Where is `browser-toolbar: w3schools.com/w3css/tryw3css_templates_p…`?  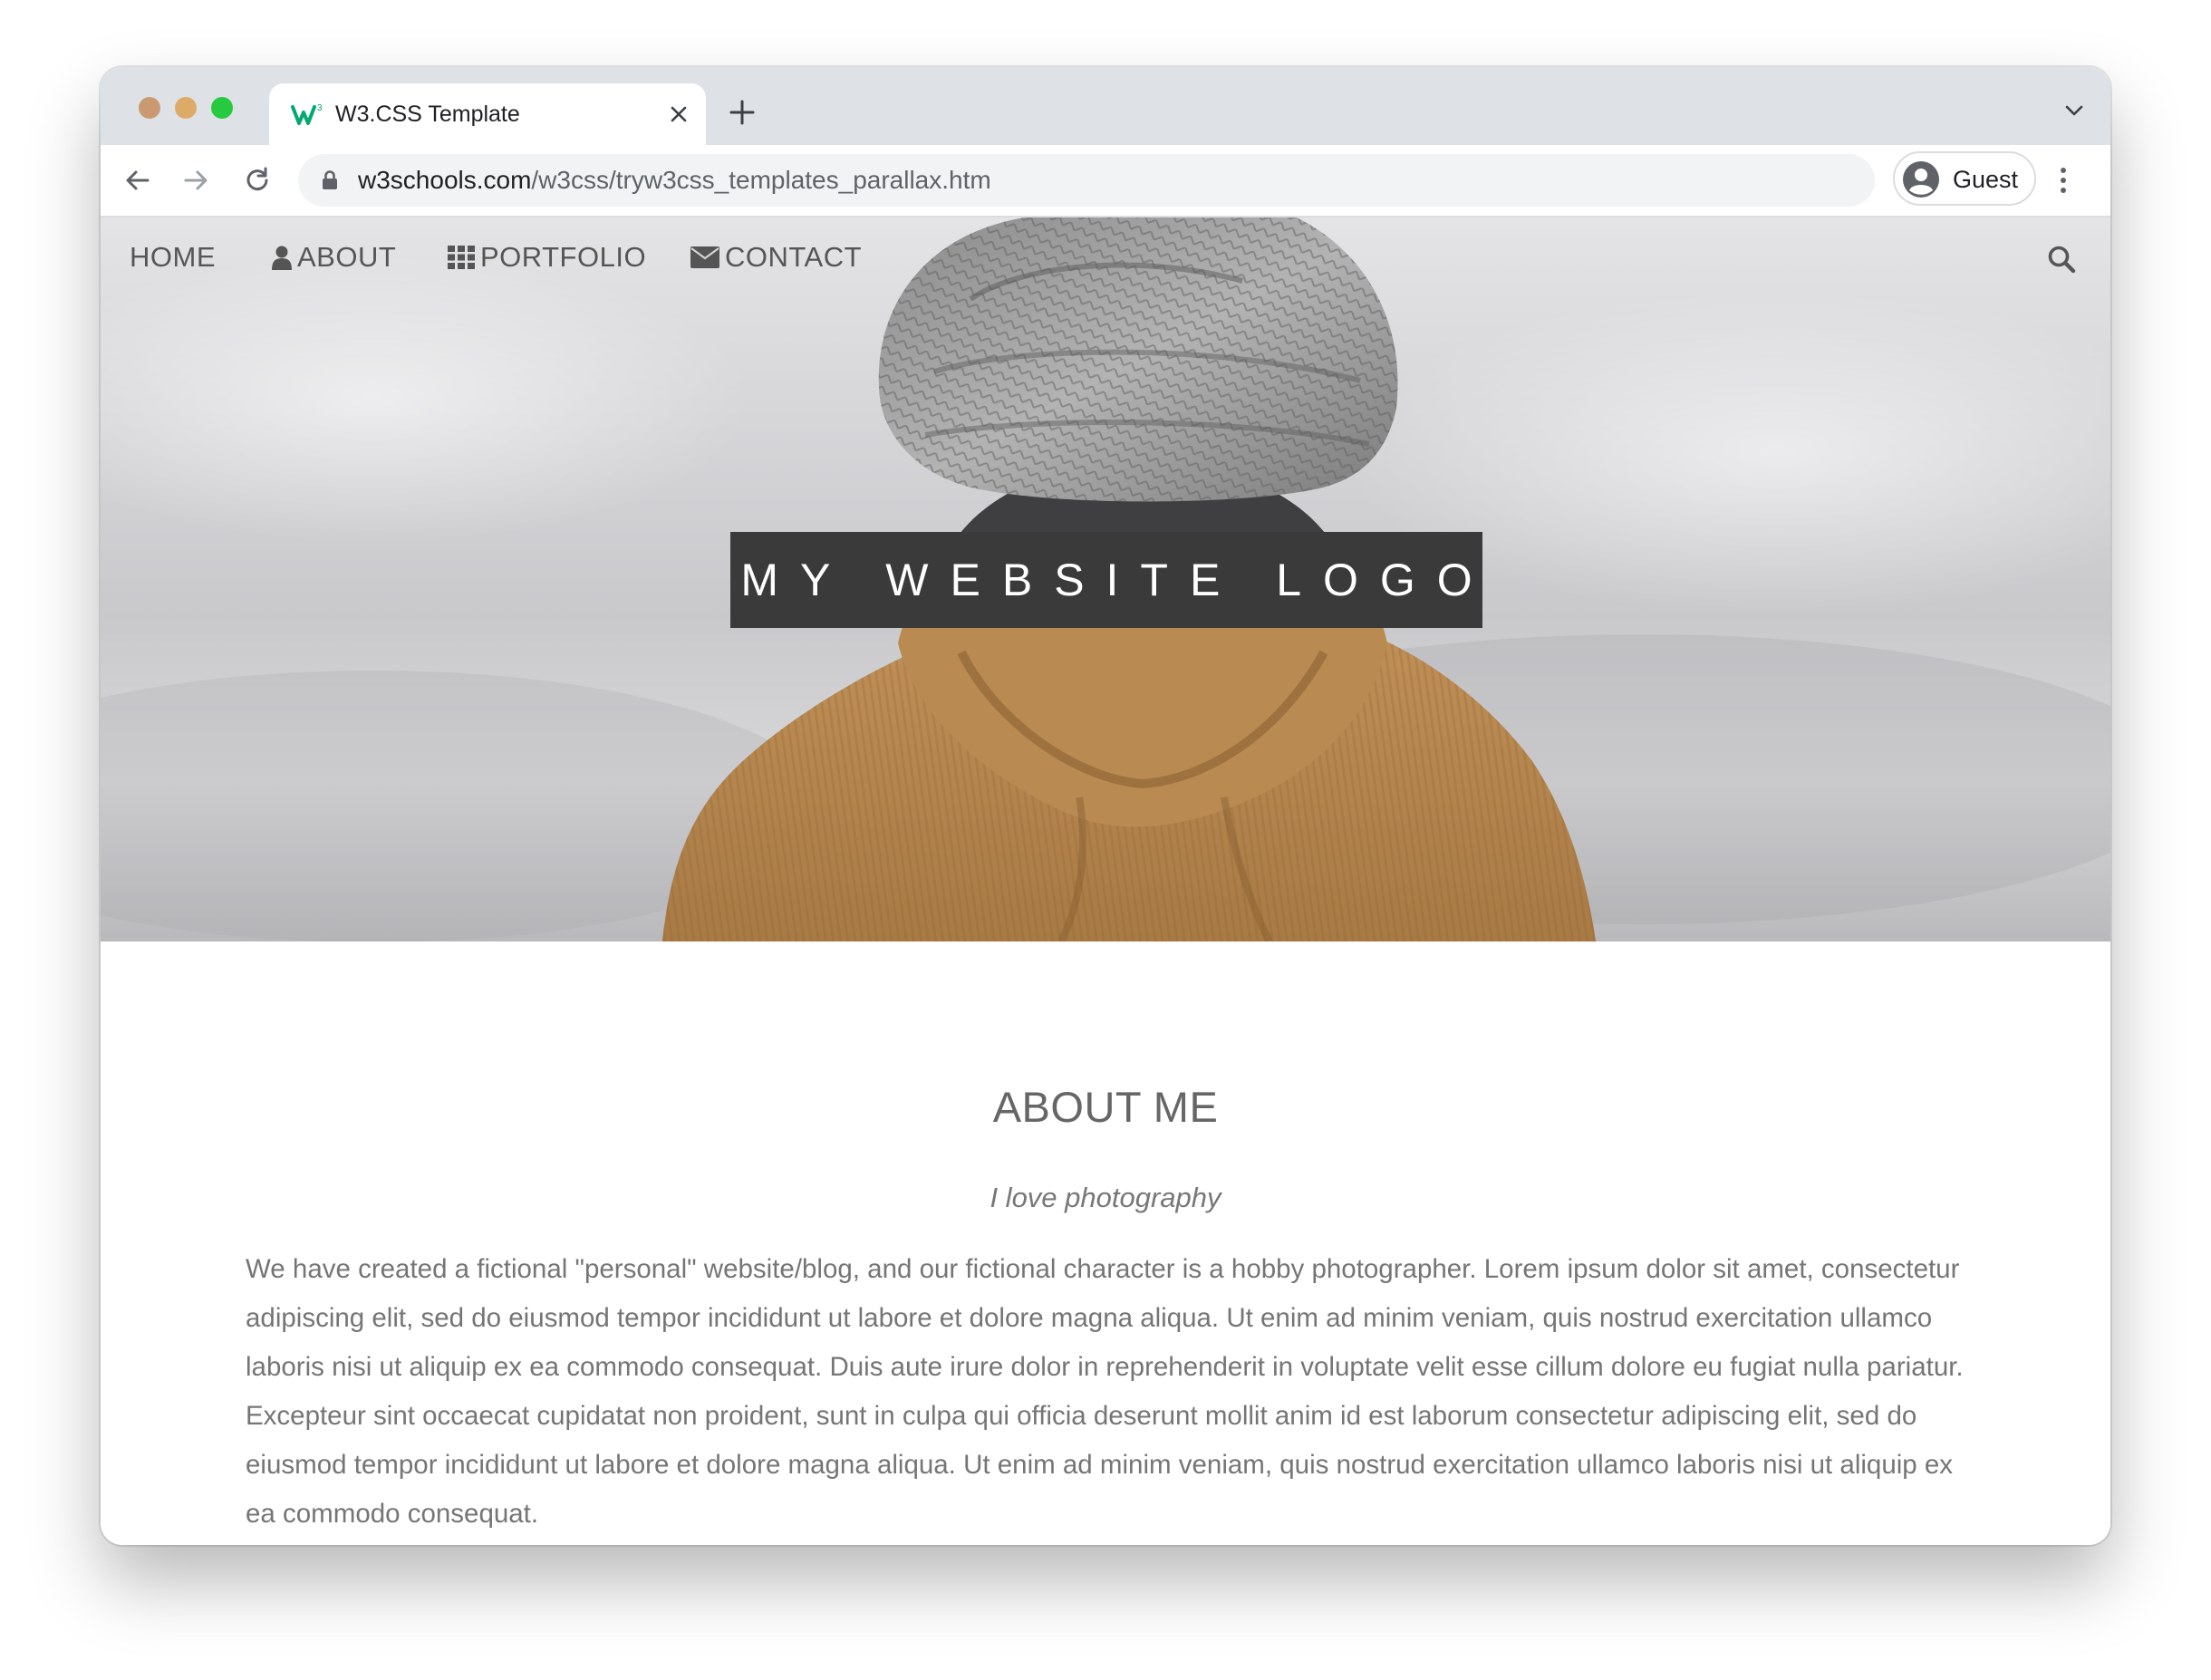
browser-toolbar: w3schools.com/w3css/tryw3css_templates_p… is located at coordinates (1105, 181).